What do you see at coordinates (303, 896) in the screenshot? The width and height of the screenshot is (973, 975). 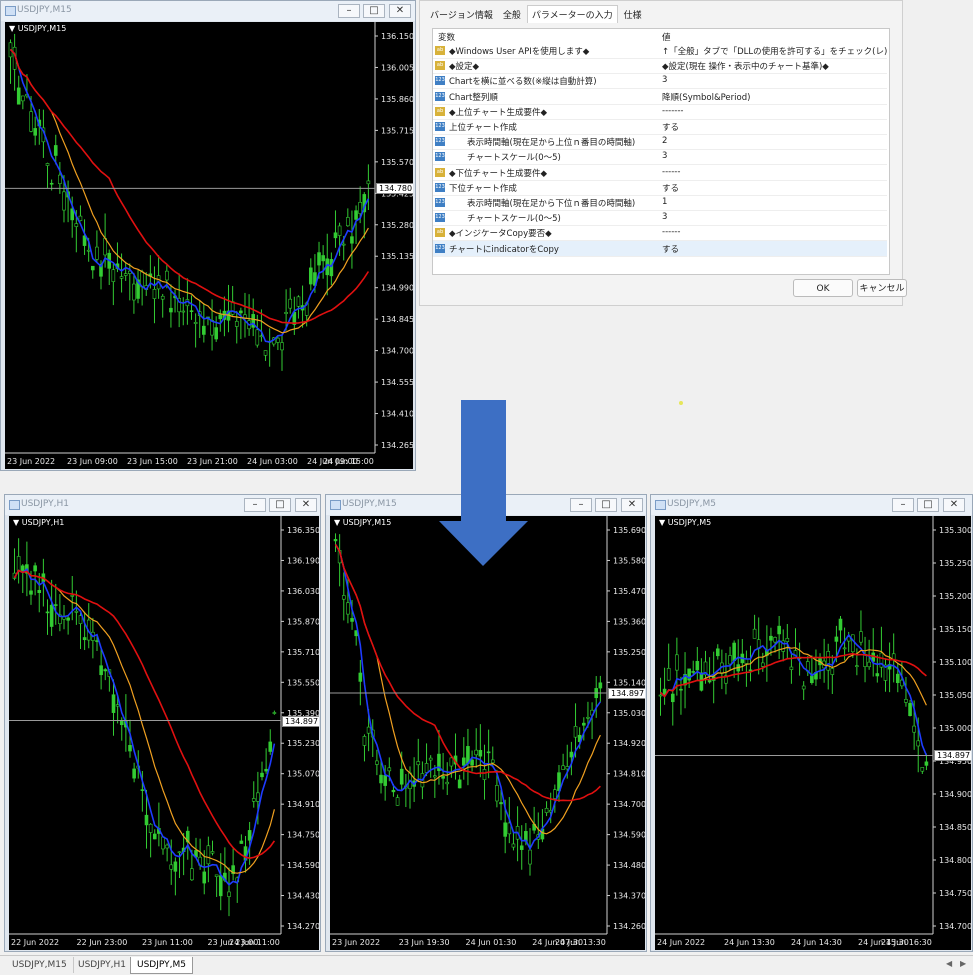 I see `price-tick-label: 134.430` at bounding box center [303, 896].